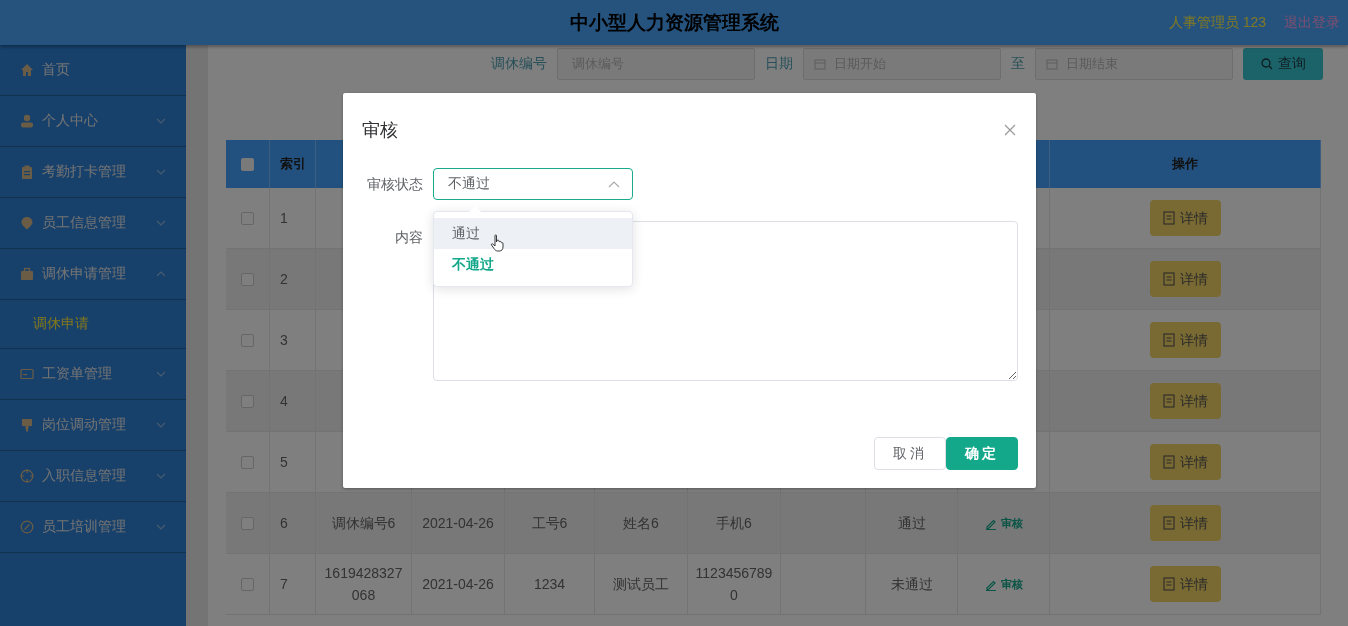 This screenshot has width=1348, height=626. I want to click on table-cell: 2, so click(293, 279).